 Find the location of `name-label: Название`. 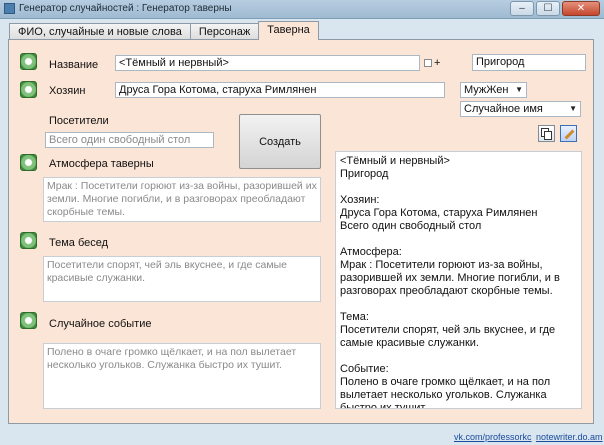

name-label: Название is located at coordinates (74, 65).